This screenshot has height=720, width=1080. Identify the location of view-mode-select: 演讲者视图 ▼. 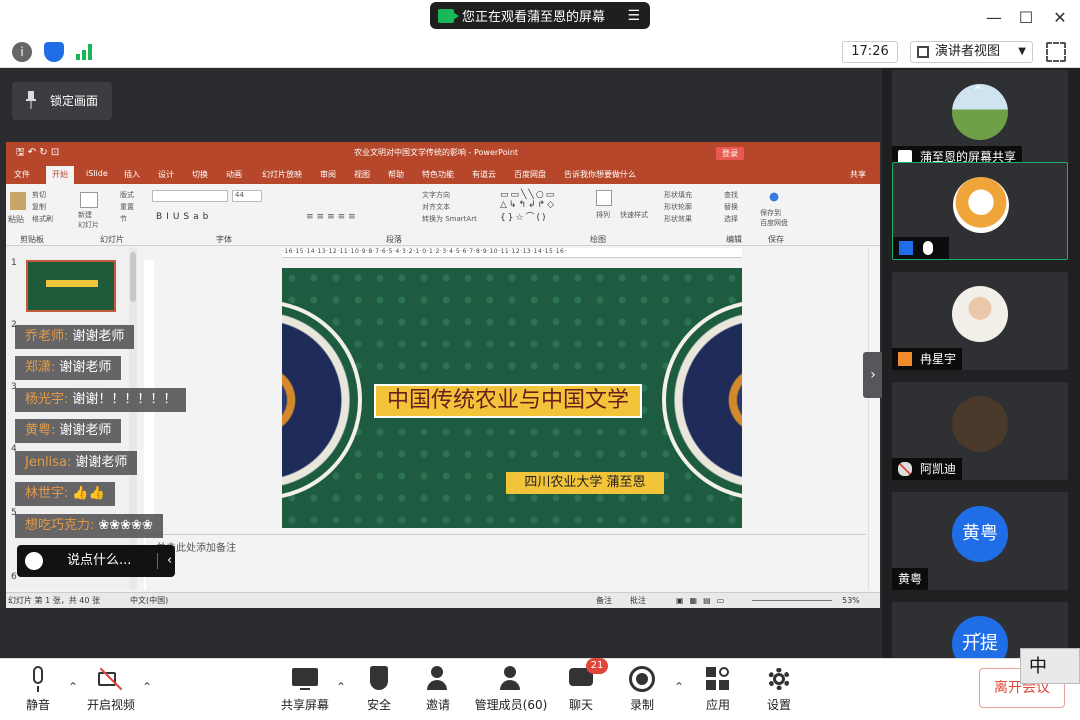
(971, 52).